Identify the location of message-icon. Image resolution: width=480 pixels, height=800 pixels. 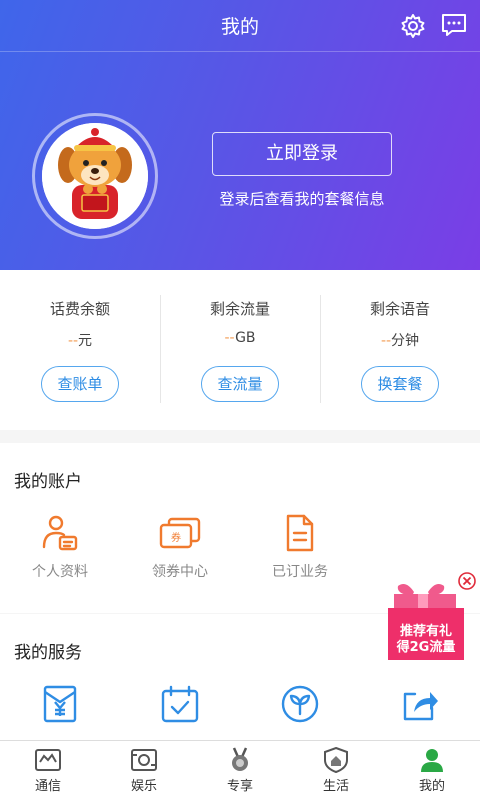
(454, 25).